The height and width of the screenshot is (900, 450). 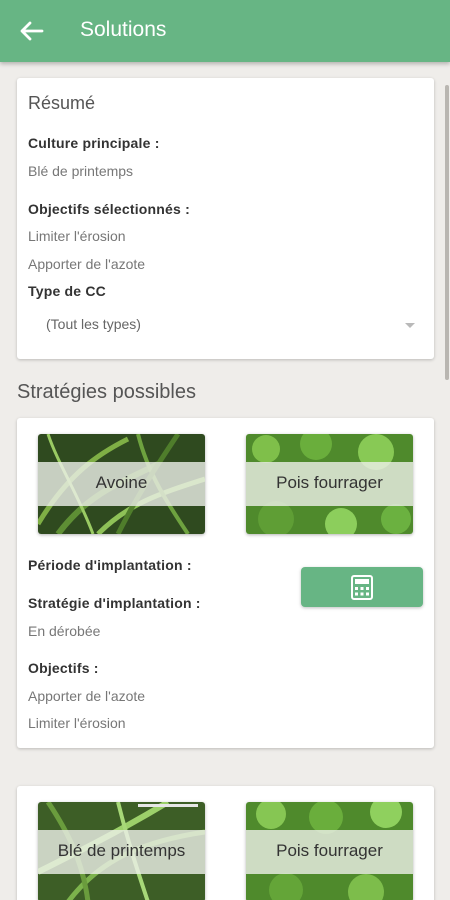 I want to click on cc-type-selected: (Tout les types), so click(x=93, y=324).